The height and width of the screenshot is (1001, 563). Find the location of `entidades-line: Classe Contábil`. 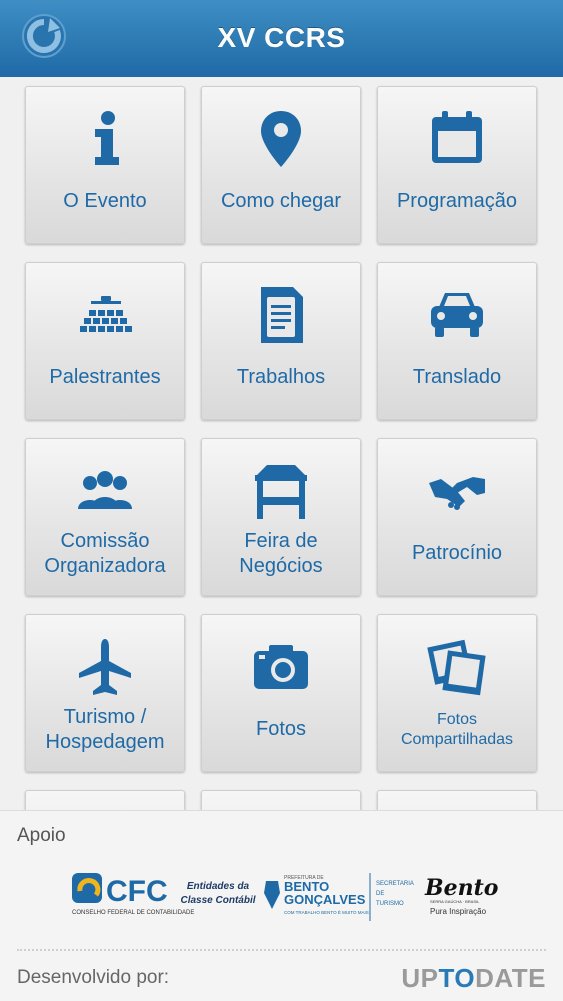

entidades-line: Classe Contábil is located at coordinates (217, 900).